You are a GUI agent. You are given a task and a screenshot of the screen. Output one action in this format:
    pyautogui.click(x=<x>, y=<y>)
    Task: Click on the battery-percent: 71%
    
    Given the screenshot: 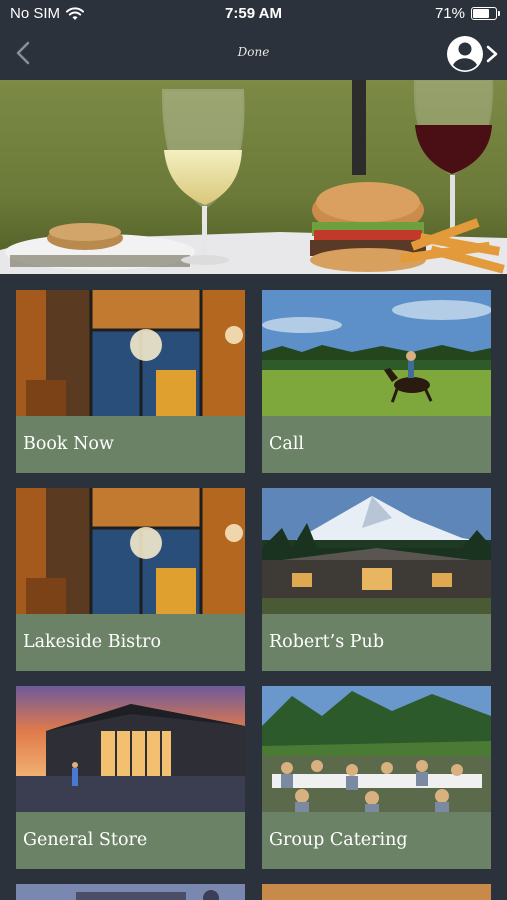 What is the action you would take?
    pyautogui.click(x=449, y=13)
    